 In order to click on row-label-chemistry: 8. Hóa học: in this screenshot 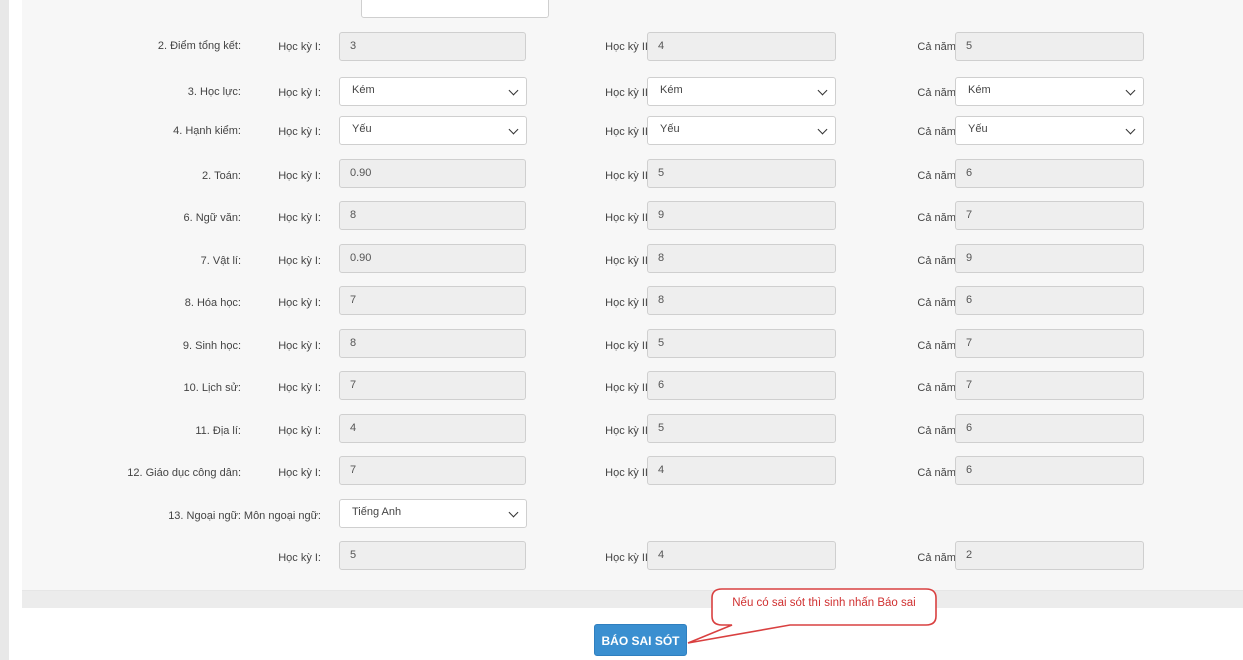, I will do `click(212, 303)`.